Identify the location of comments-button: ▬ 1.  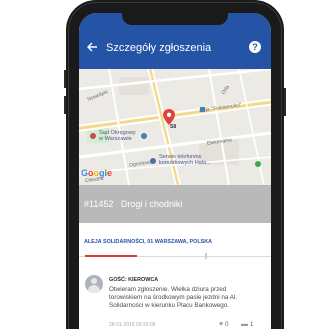
(247, 324).